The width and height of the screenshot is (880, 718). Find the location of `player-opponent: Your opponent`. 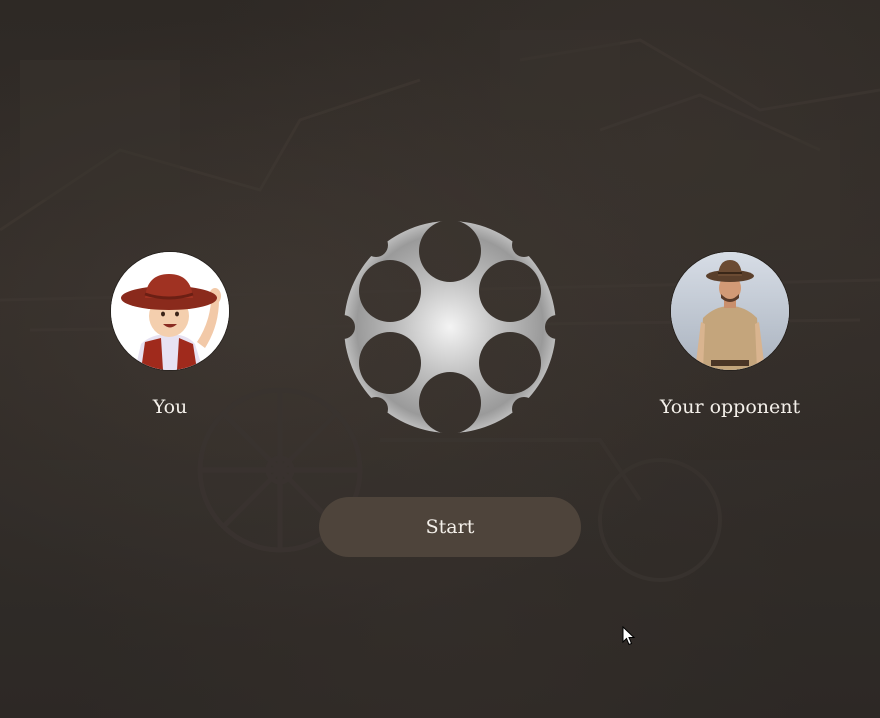

player-opponent: Your opponent is located at coordinates (730, 336).